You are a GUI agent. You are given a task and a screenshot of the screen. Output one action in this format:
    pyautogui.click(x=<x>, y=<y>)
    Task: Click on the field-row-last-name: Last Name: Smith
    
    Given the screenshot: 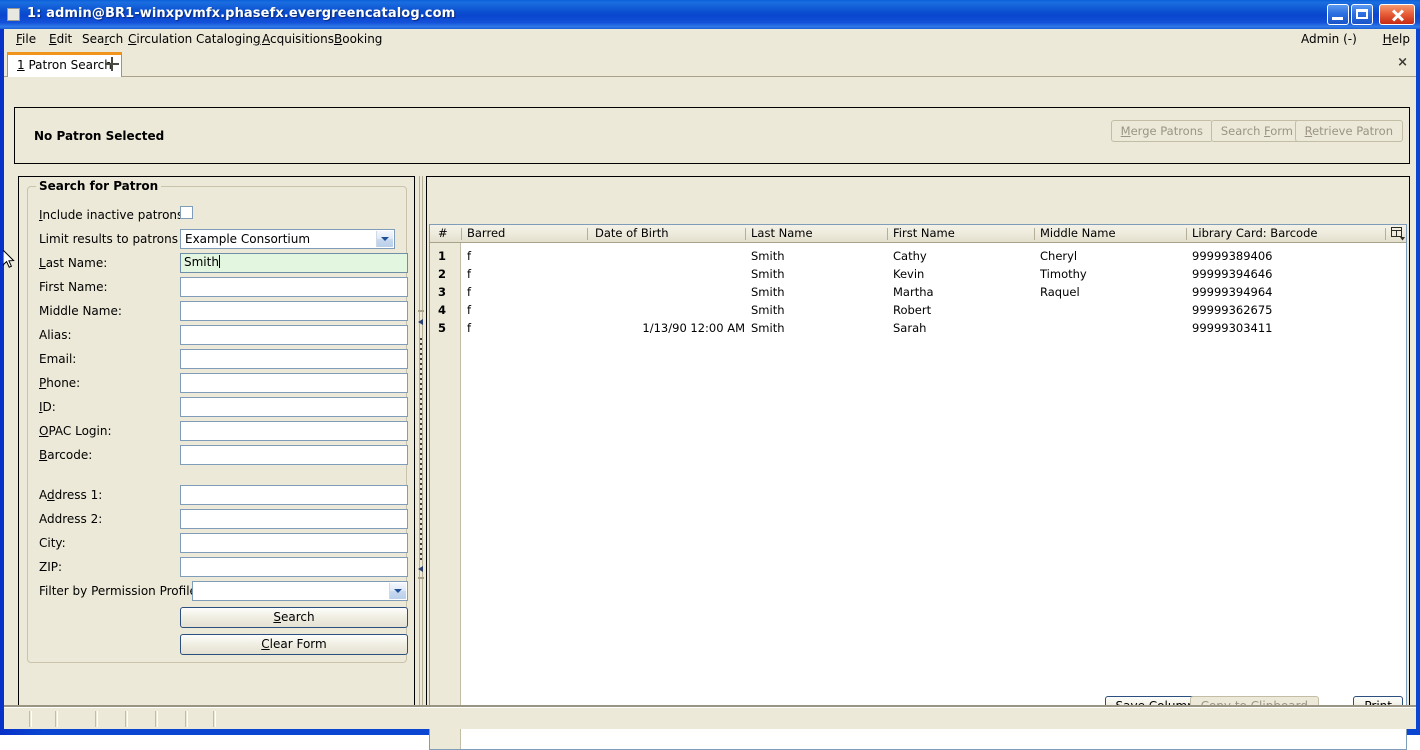 What is the action you would take?
    pyautogui.click(x=218, y=265)
    